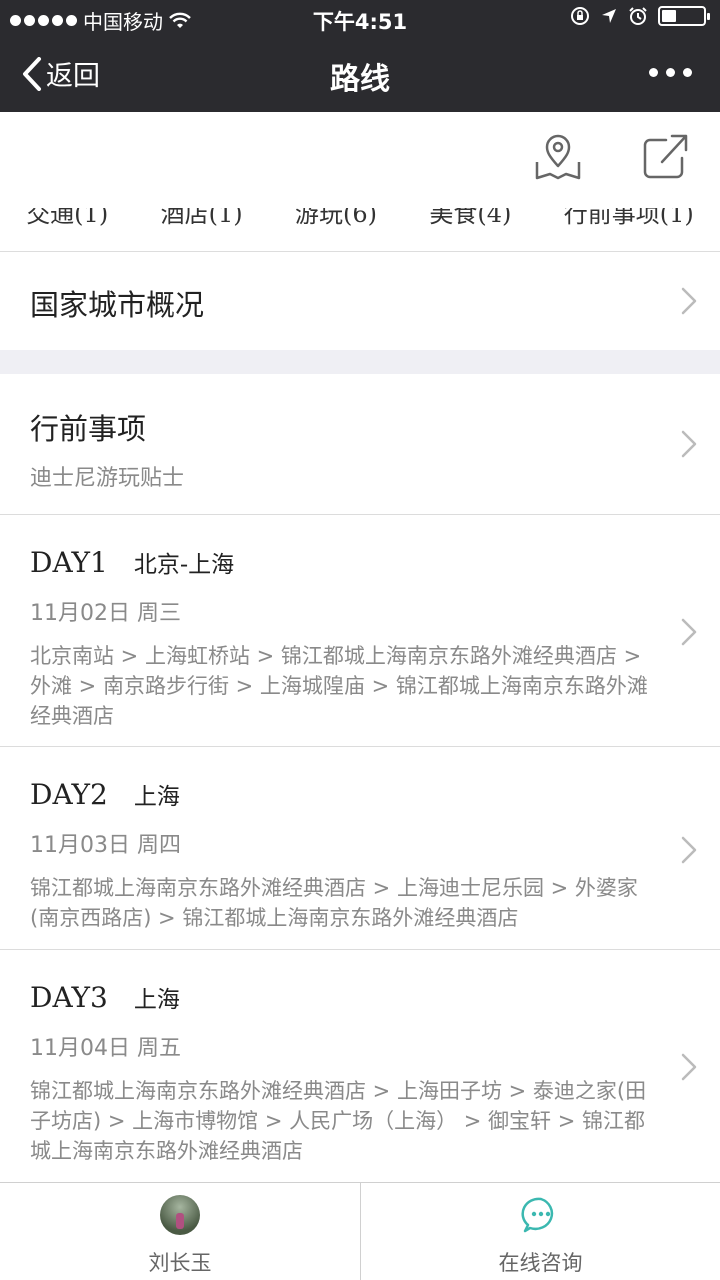 The image size is (720, 1280). Describe the element at coordinates (609, 16) in the screenshot. I see `location-arrow-icon` at that location.